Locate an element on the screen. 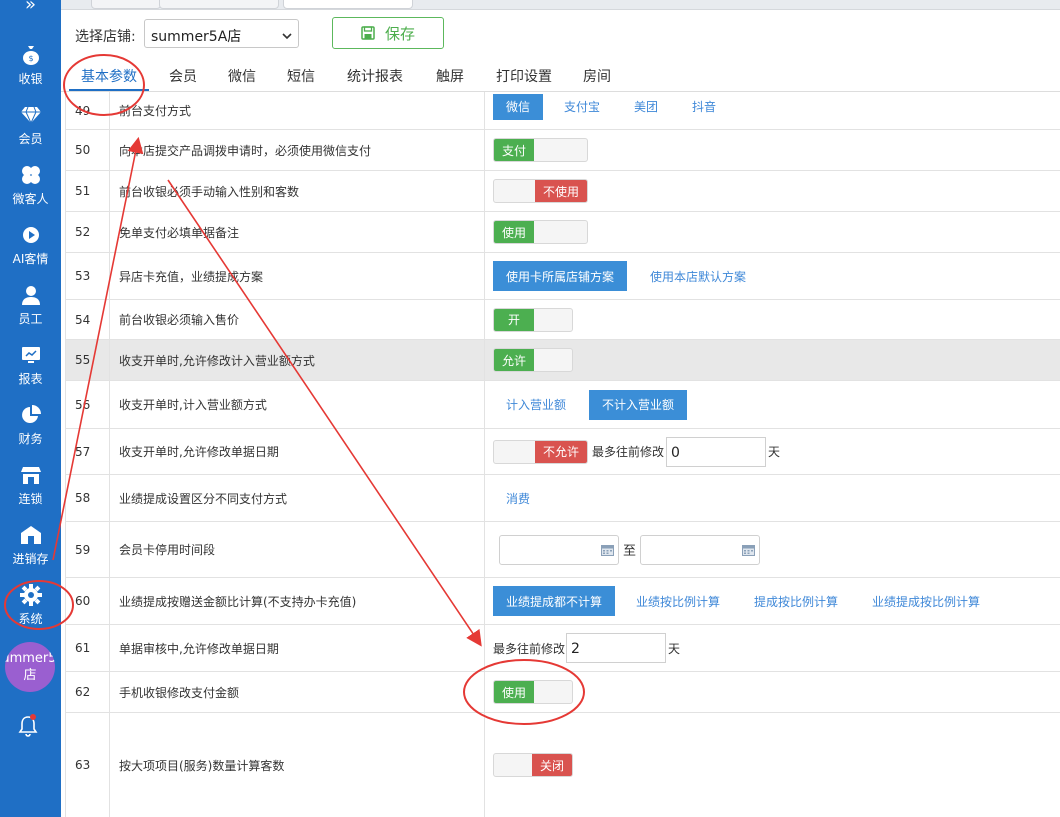 The height and width of the screenshot is (817, 1060). option-commission-ratio: 提成按比例计算 is located at coordinates (796, 601).